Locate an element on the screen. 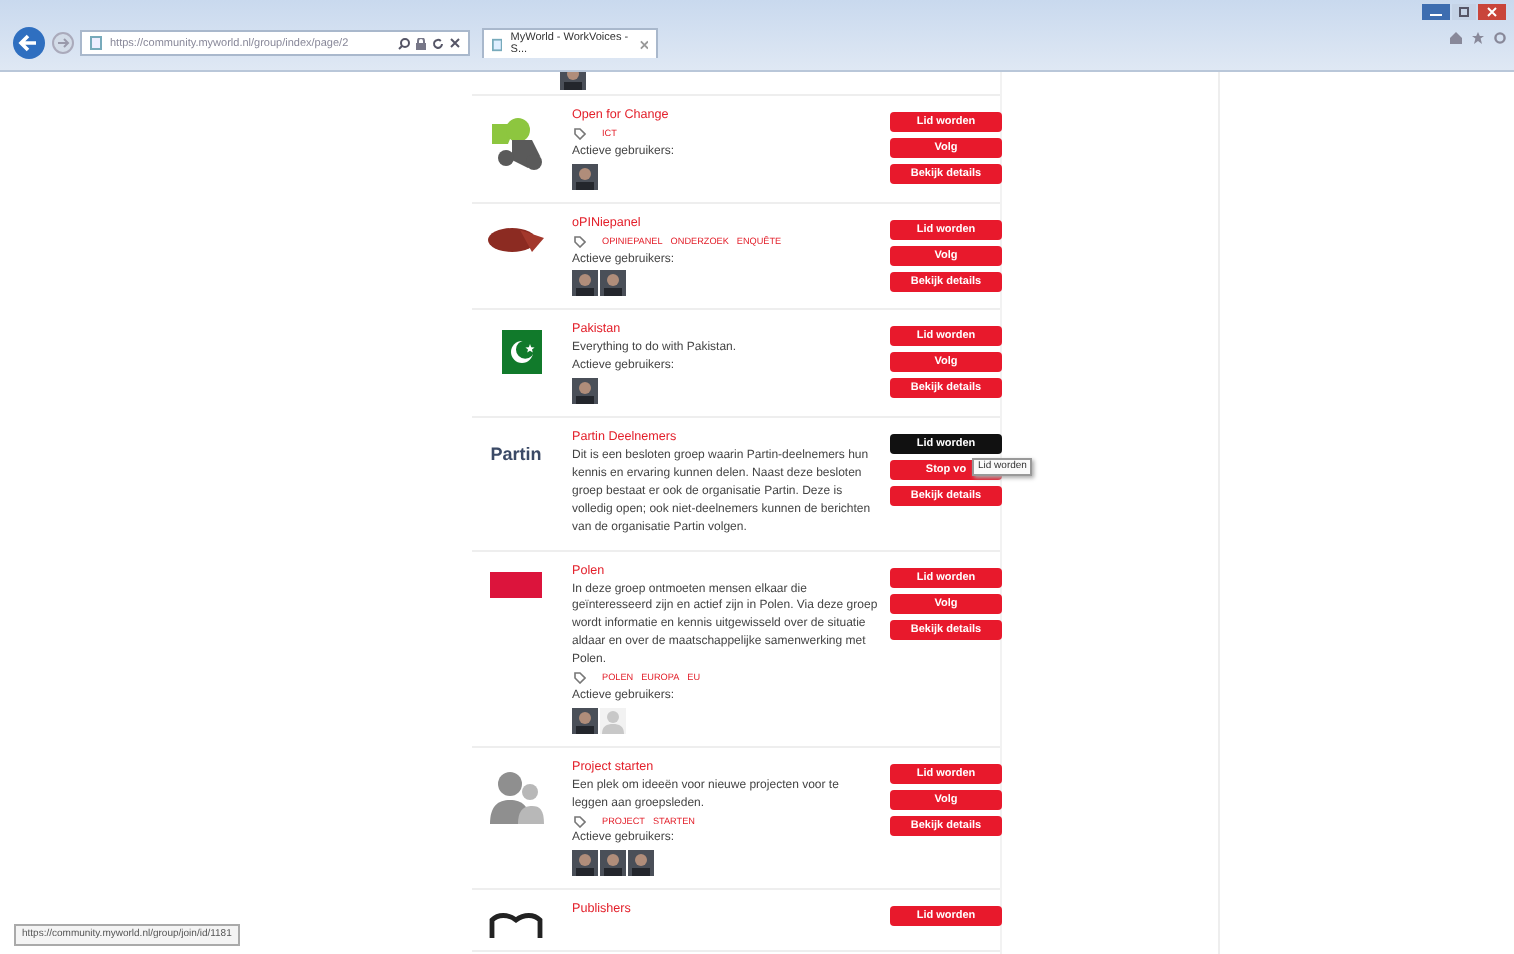 The image size is (1514, 954). lock-icon is located at coordinates (421, 43).